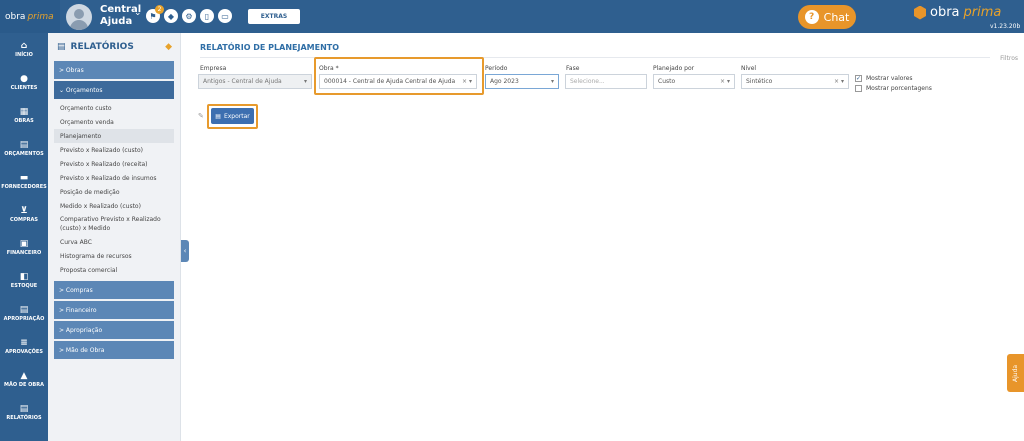  What do you see at coordinates (225, 16) in the screenshot?
I see `monitor-icon: ▭` at bounding box center [225, 16].